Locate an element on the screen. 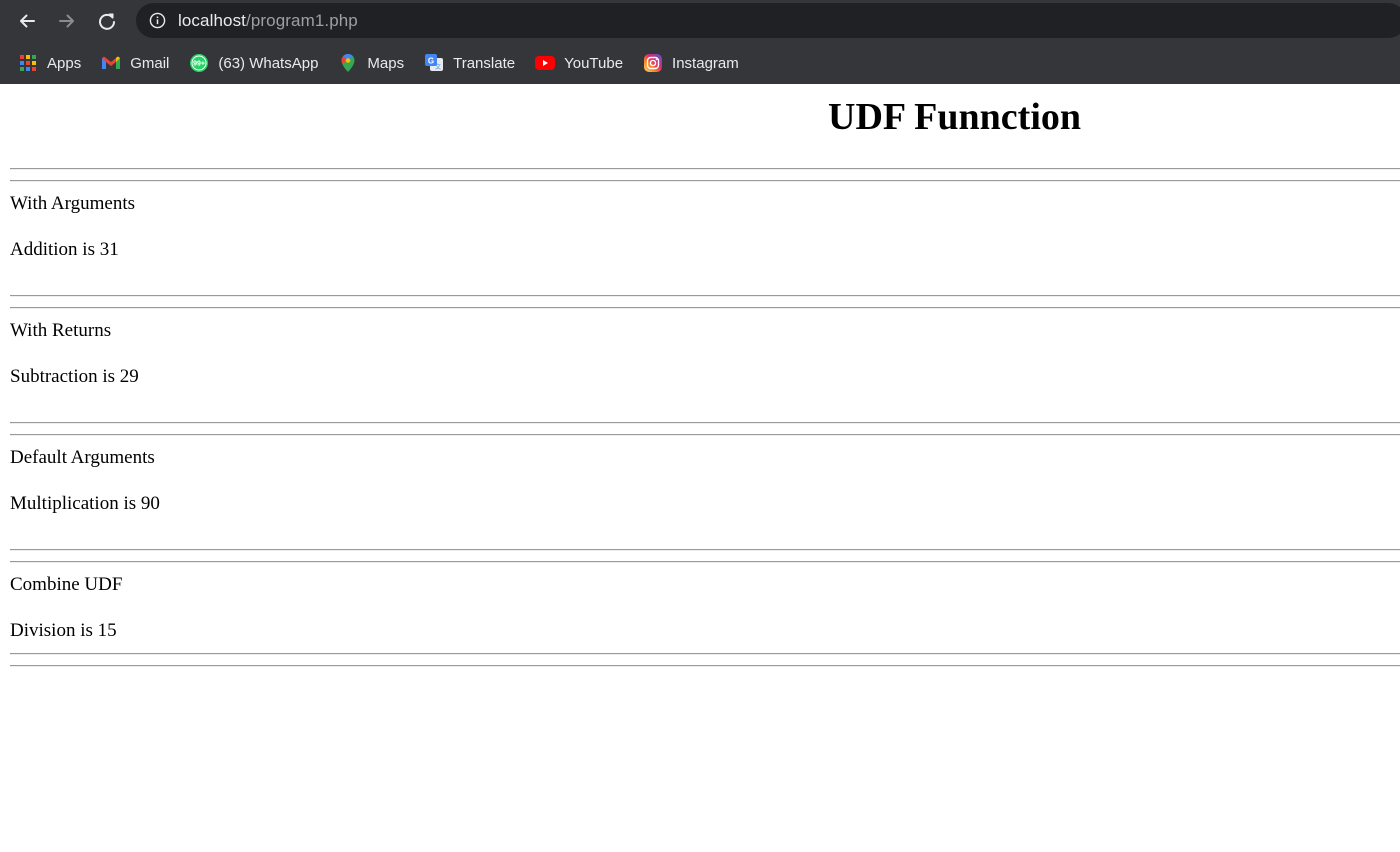 Image resolution: width=1400 pixels, height=852 pixels. navigation-bar: localhost/program1.php is located at coordinates (700, 21).